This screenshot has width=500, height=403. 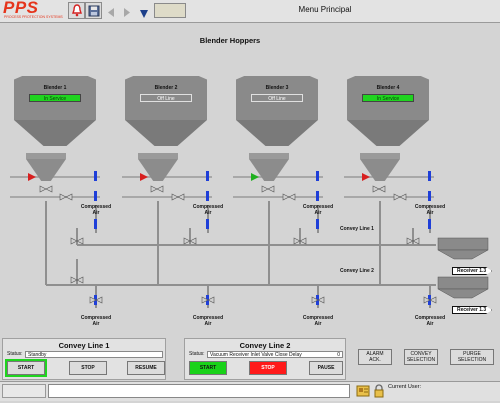 What do you see at coordinates (357, 271) in the screenshot?
I see `convey-line-2-label: Convey Line 2` at bounding box center [357, 271].